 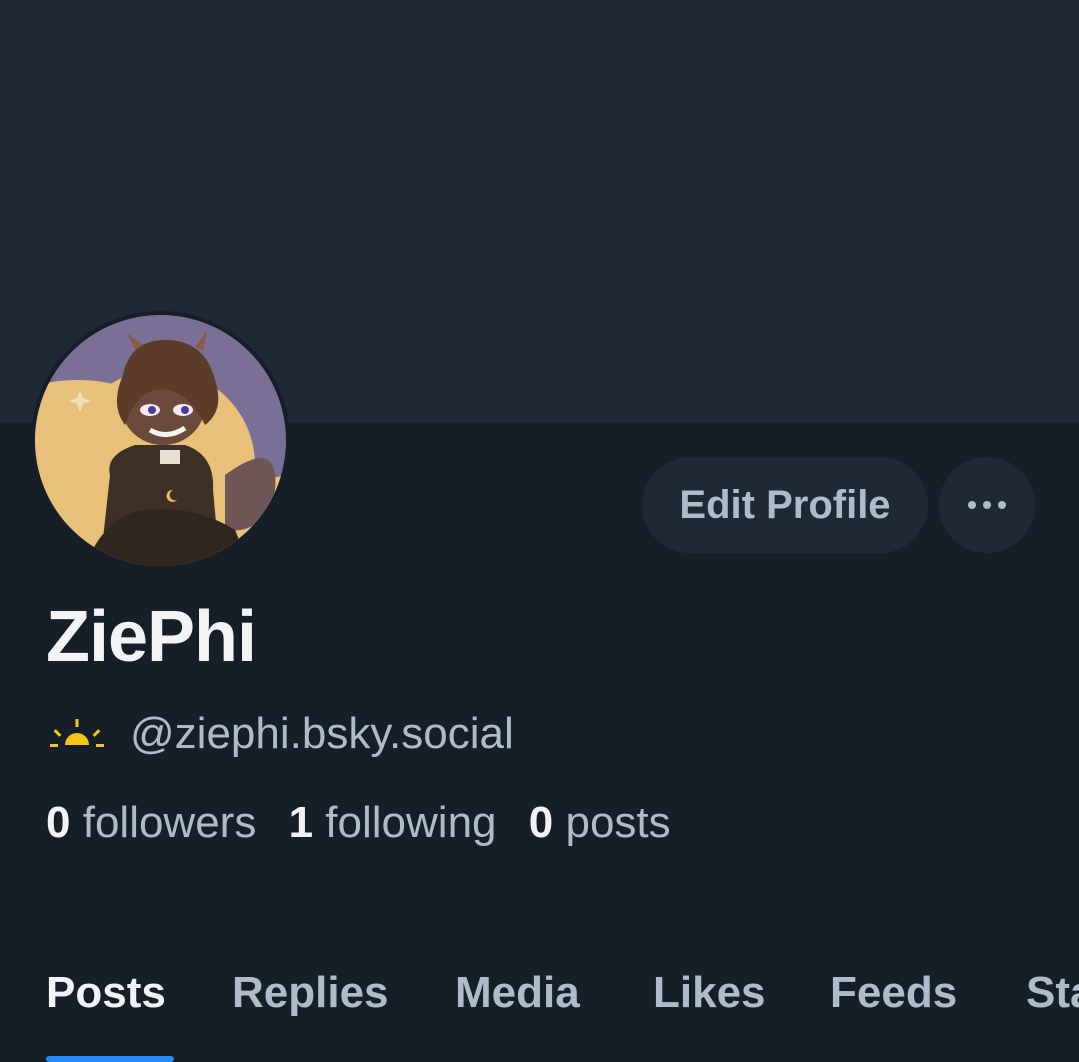 What do you see at coordinates (618, 822) in the screenshot?
I see `posts-label: posts` at bounding box center [618, 822].